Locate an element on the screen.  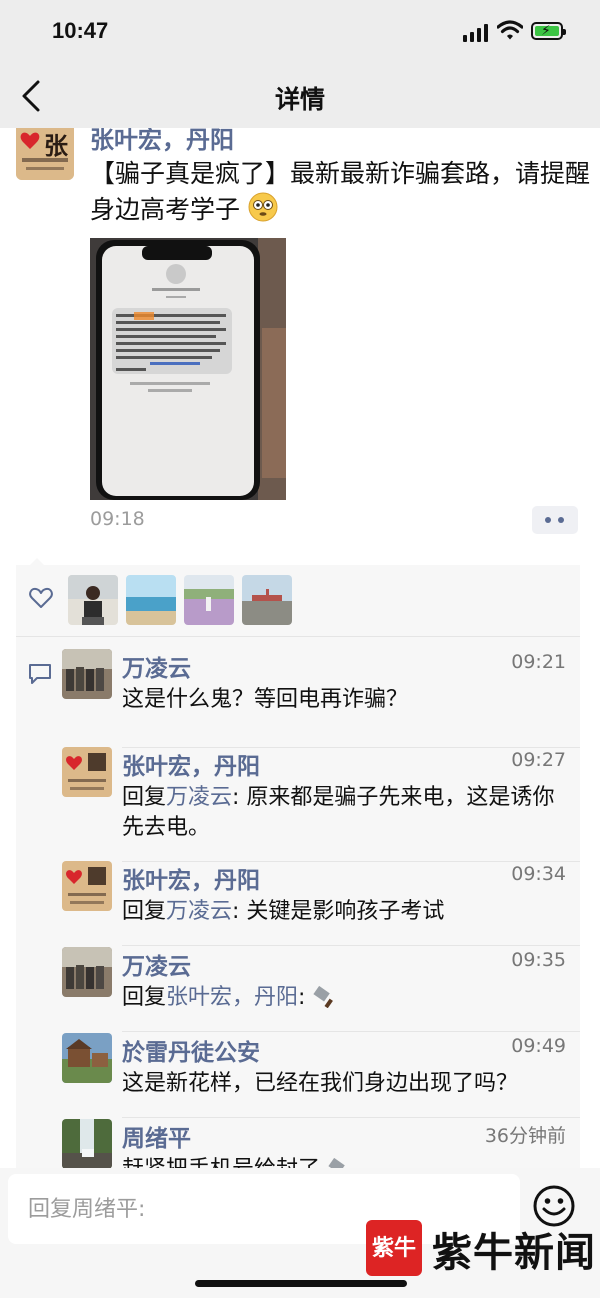
comment-text: 这是什么鬼？等回电再诈骗？ is located at coordinates (346, 700).